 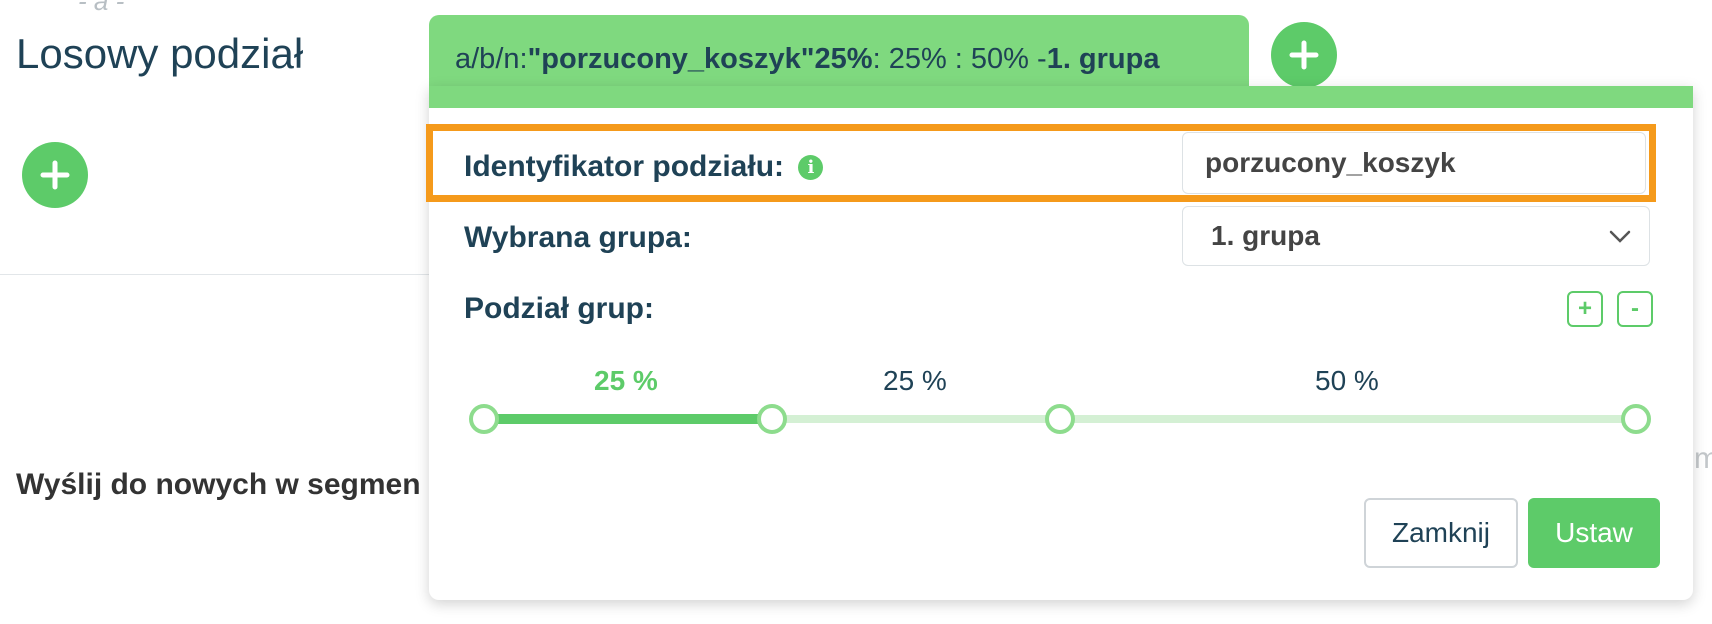 What do you see at coordinates (1703, 458) in the screenshot?
I see `background-edge-text: m` at bounding box center [1703, 458].